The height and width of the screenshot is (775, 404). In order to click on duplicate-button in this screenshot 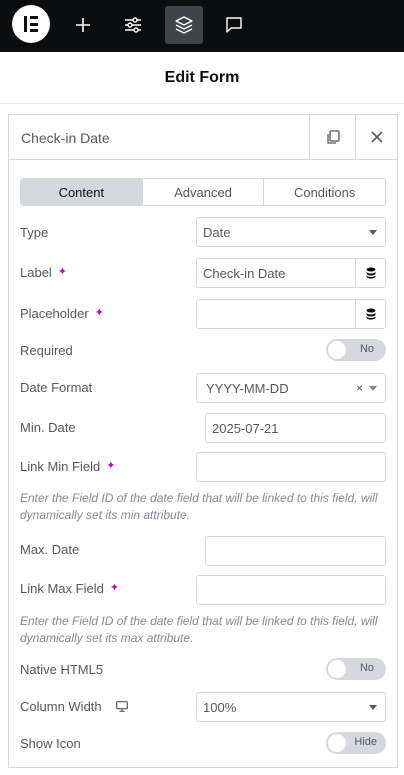, I will do `click(333, 137)`.